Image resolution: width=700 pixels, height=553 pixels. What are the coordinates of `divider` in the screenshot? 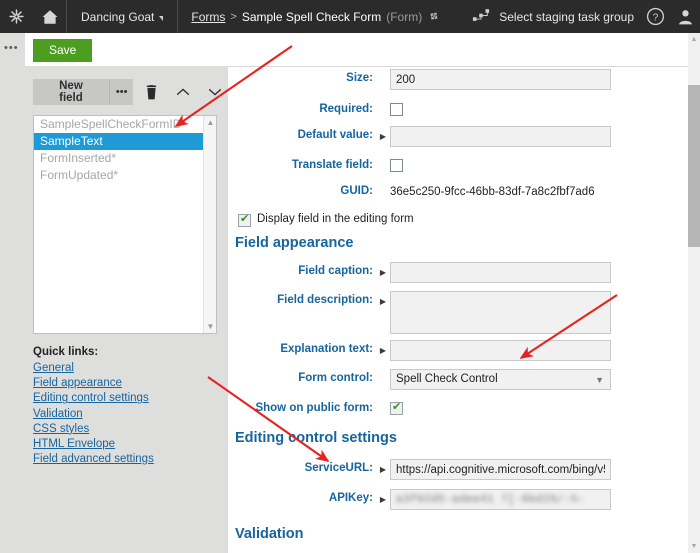 It's located at (458, 66).